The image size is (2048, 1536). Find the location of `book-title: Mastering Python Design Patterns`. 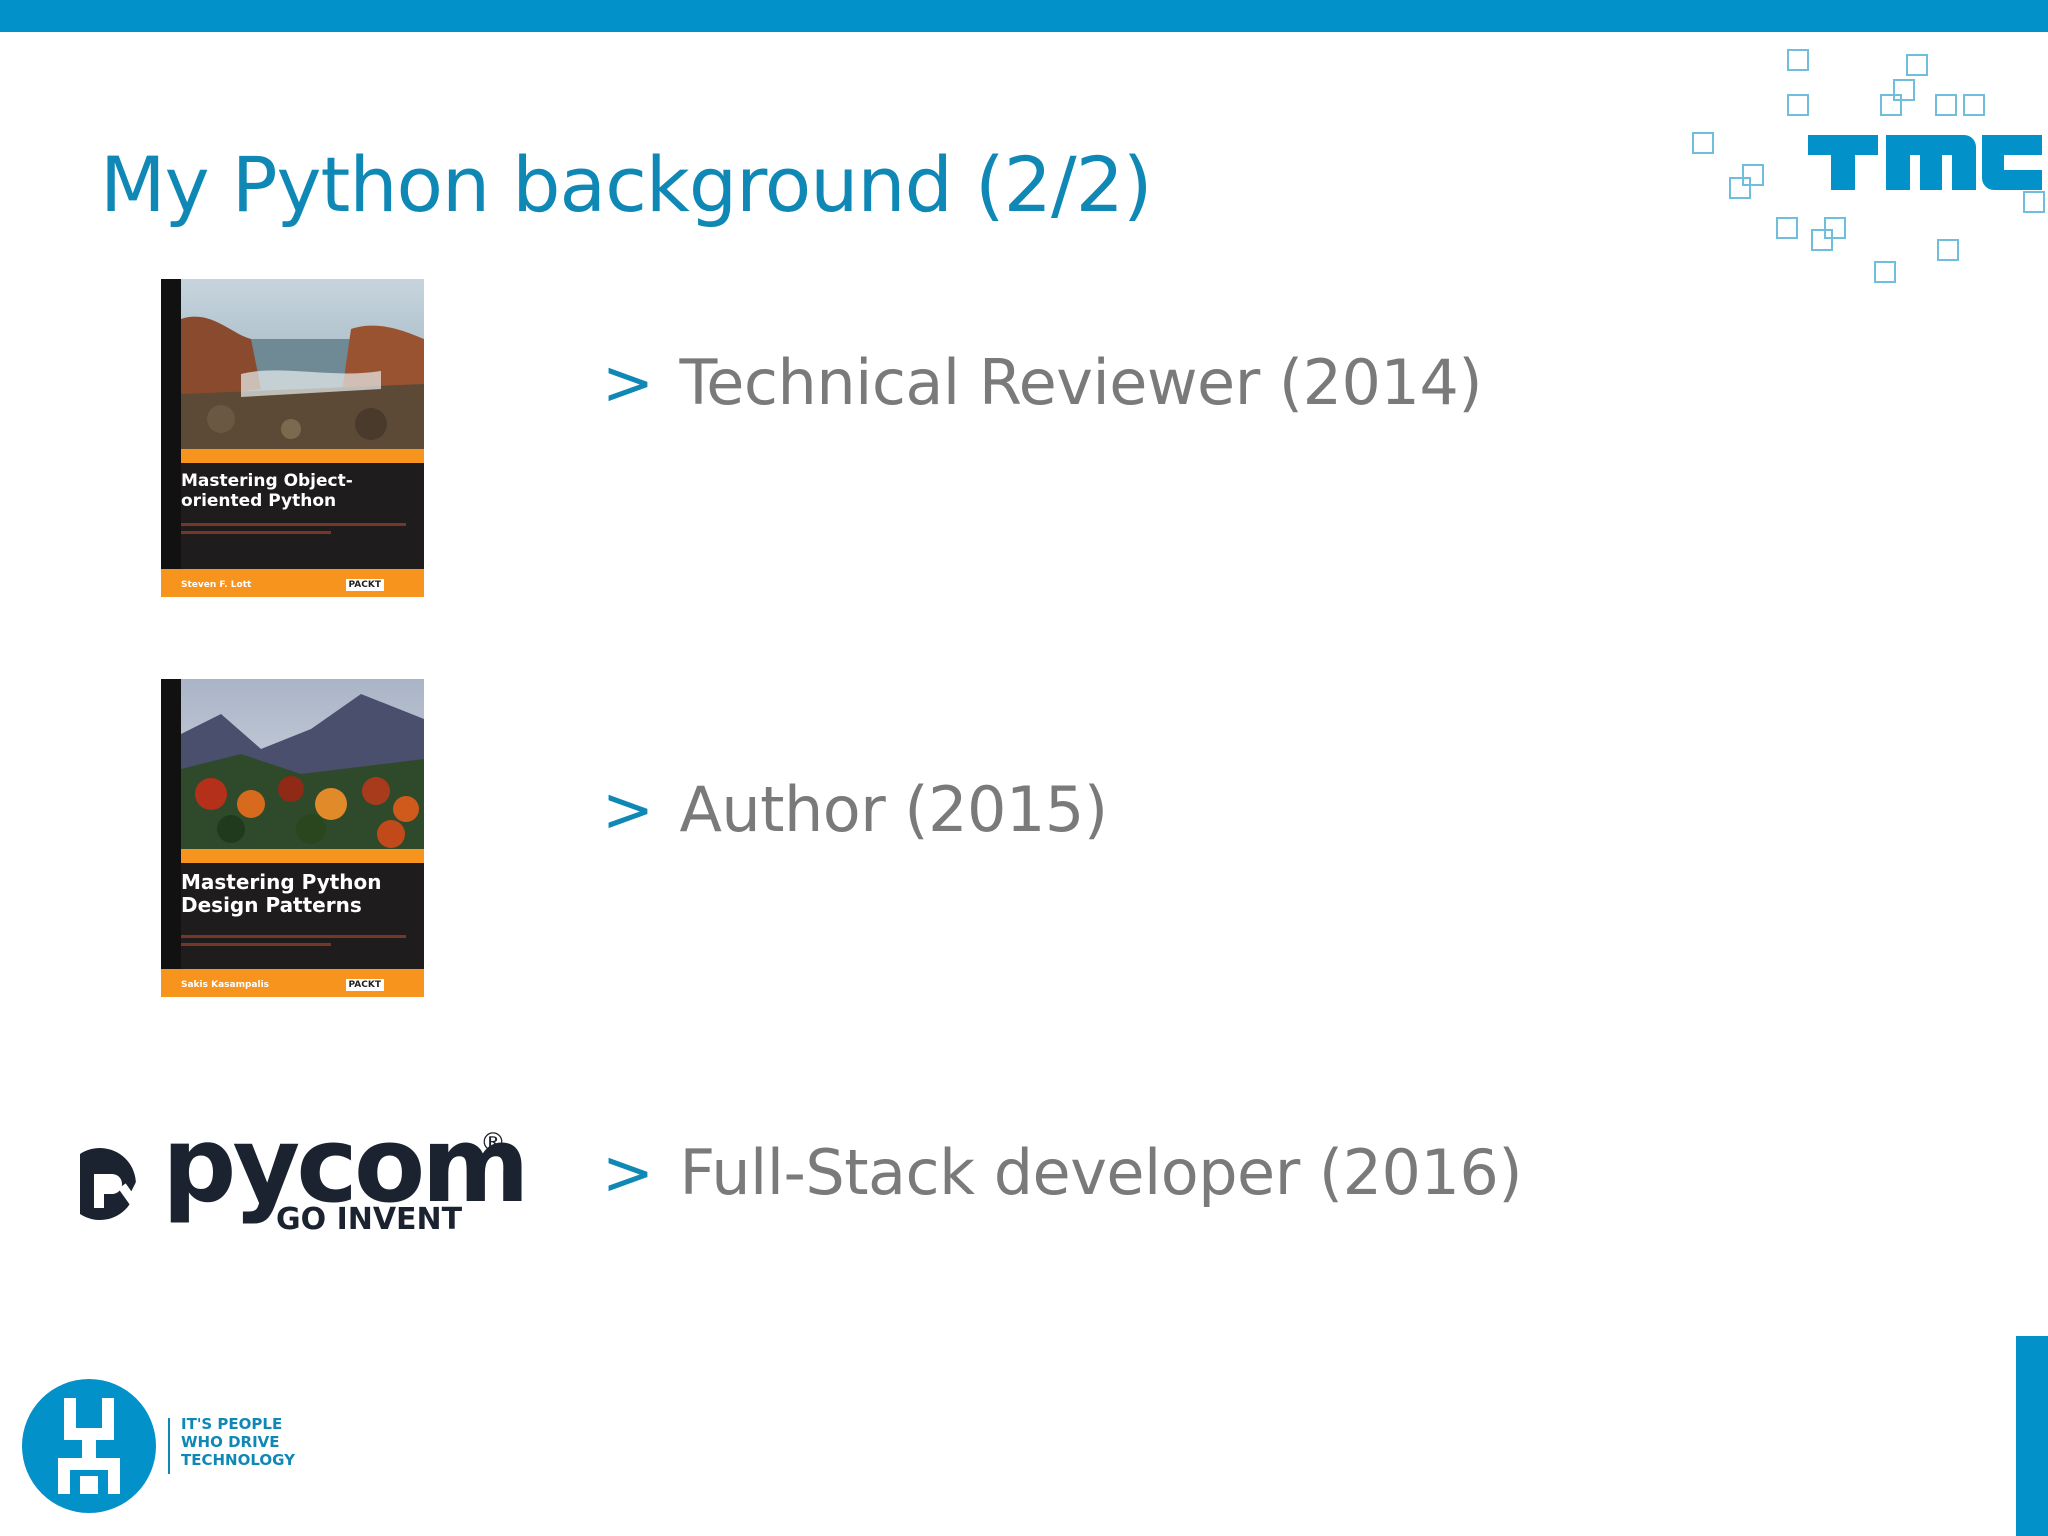

book-title: Mastering Python Design Patterns is located at coordinates (281, 893).